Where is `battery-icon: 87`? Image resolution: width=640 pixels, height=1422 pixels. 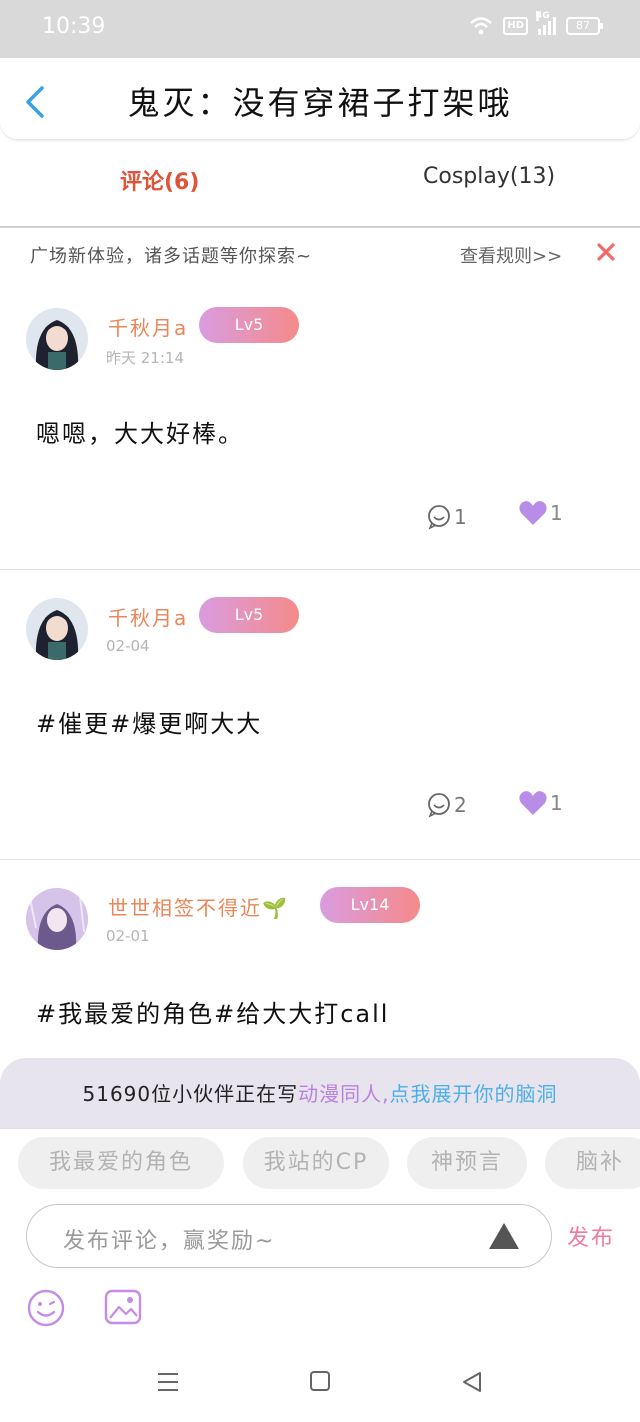 battery-icon: 87 is located at coordinates (584, 26).